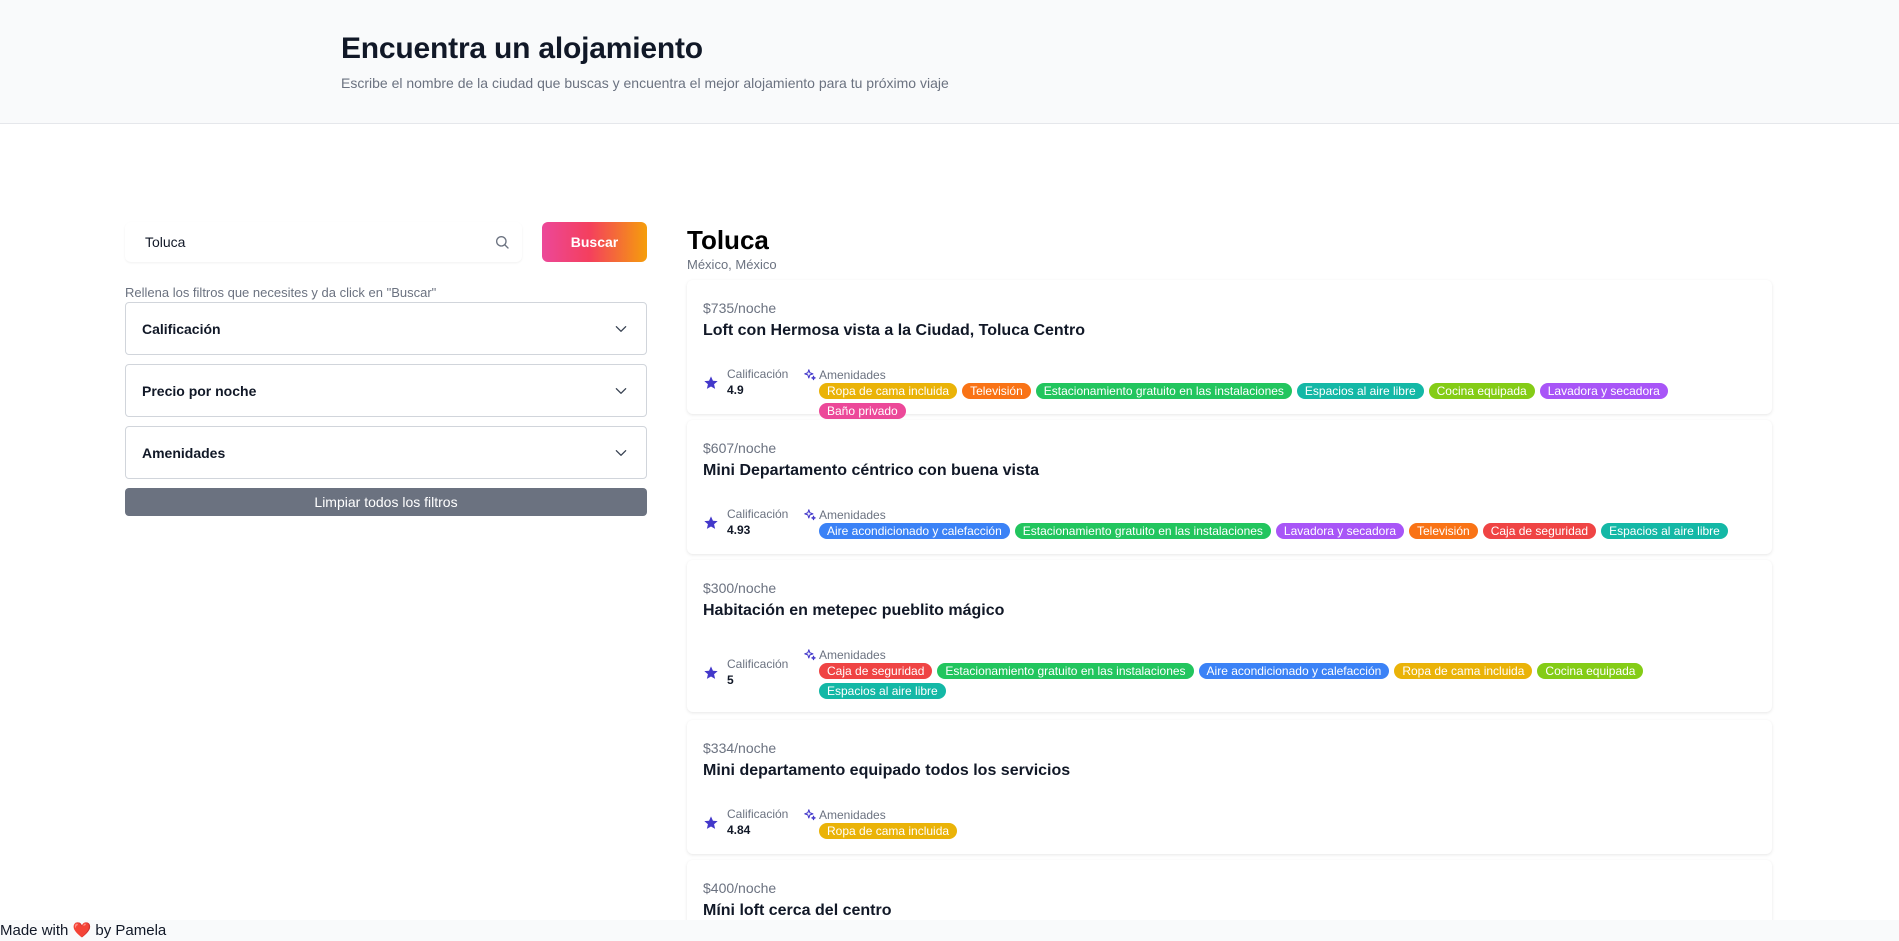  What do you see at coordinates (739, 530) in the screenshot?
I see `rating-value: 4.93` at bounding box center [739, 530].